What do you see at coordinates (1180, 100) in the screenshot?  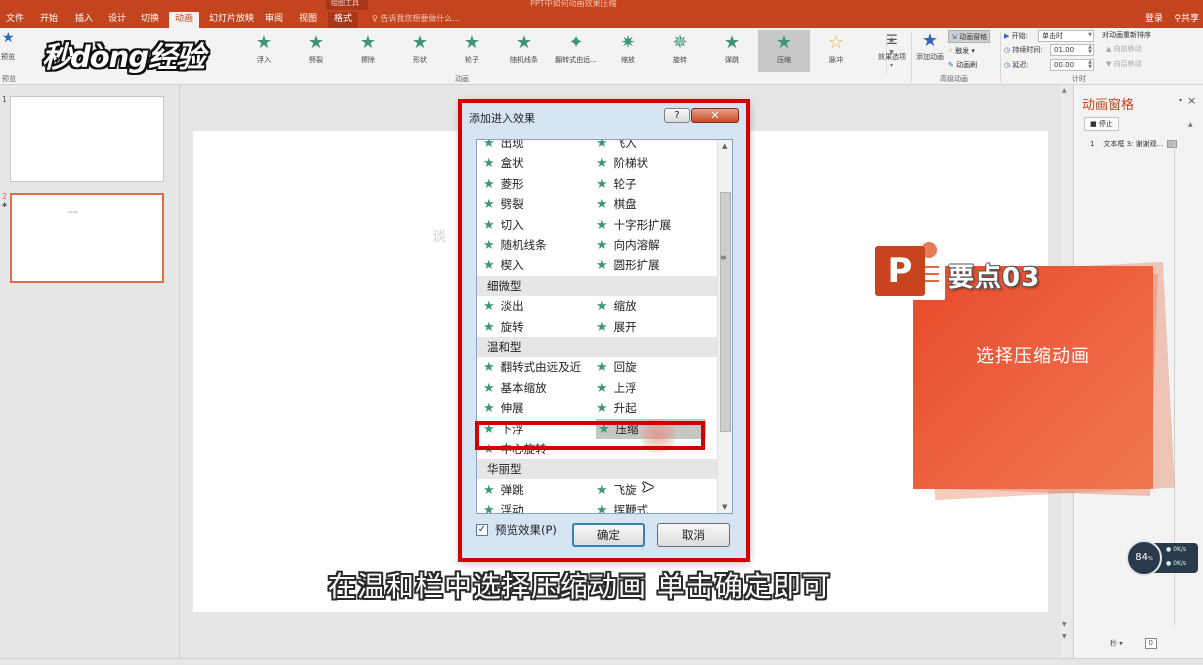 I see `pane-menu-icon: ▾` at bounding box center [1180, 100].